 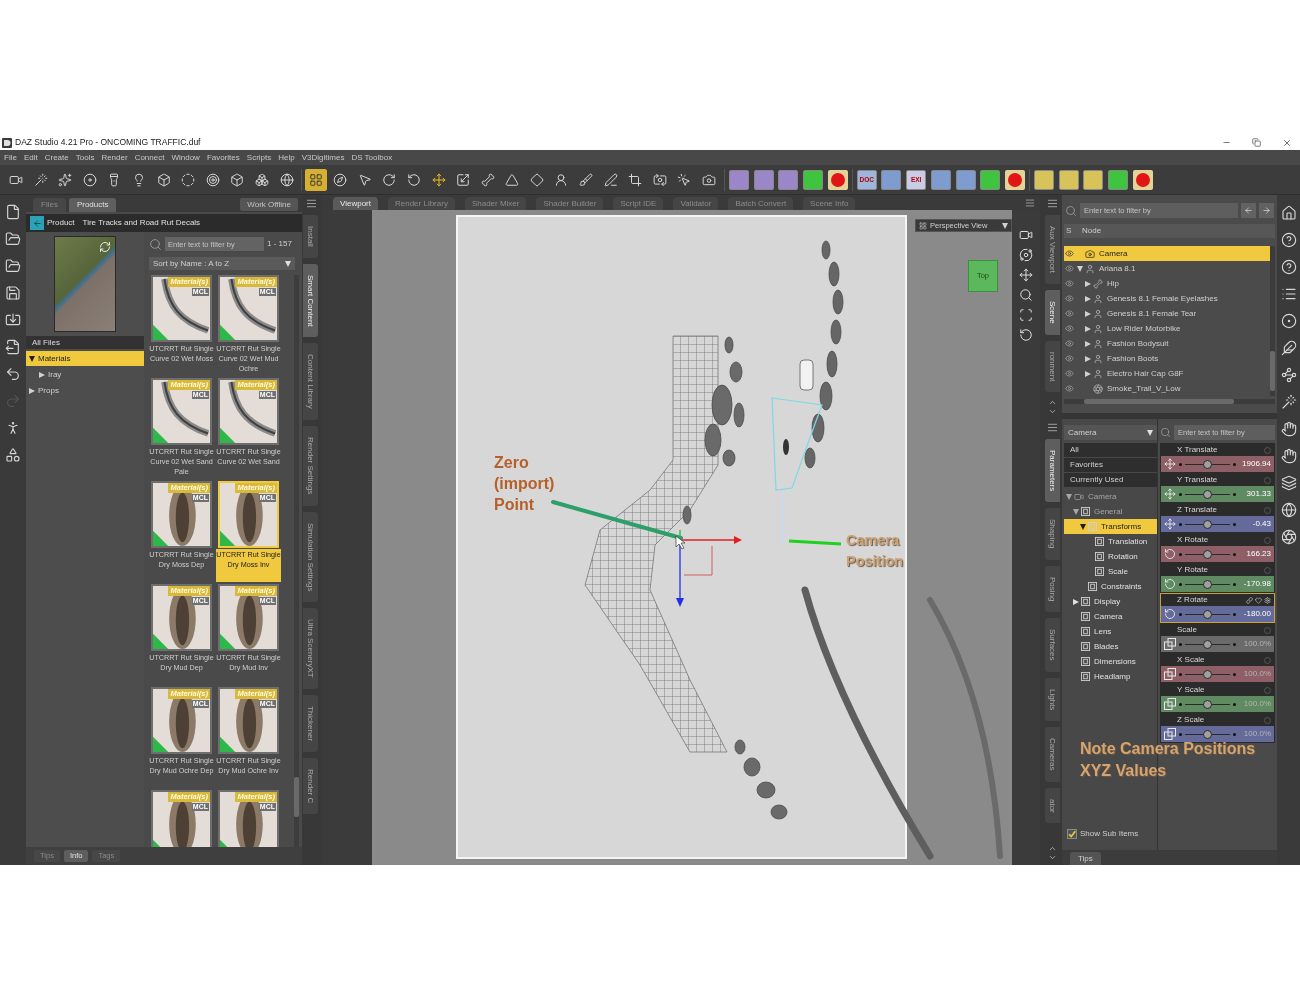 I want to click on side-tab: Scene, so click(x=1052, y=312).